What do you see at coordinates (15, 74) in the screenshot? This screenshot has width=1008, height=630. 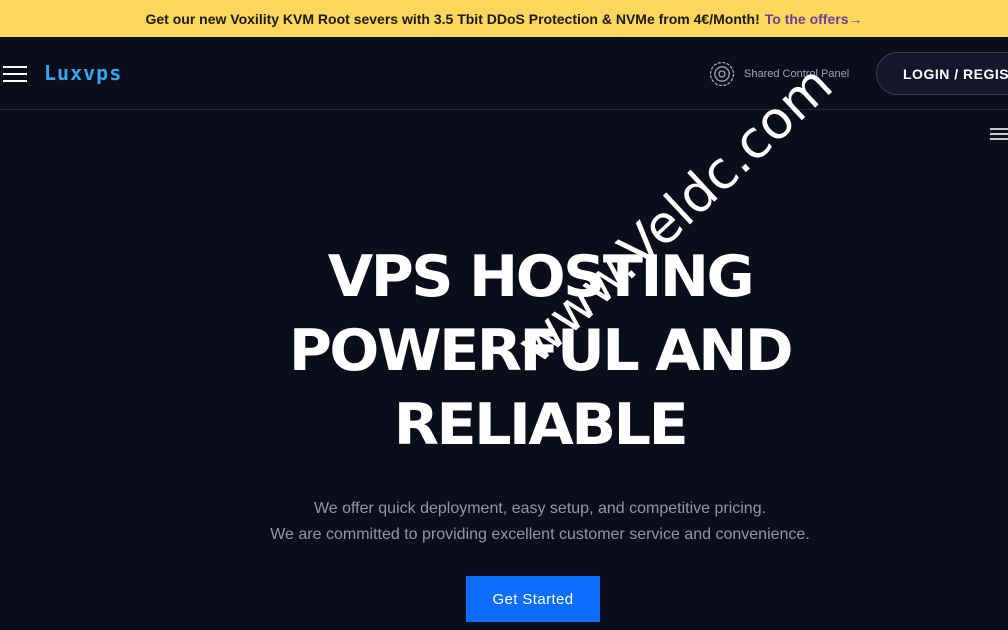 I see `hamburger-icon` at bounding box center [15, 74].